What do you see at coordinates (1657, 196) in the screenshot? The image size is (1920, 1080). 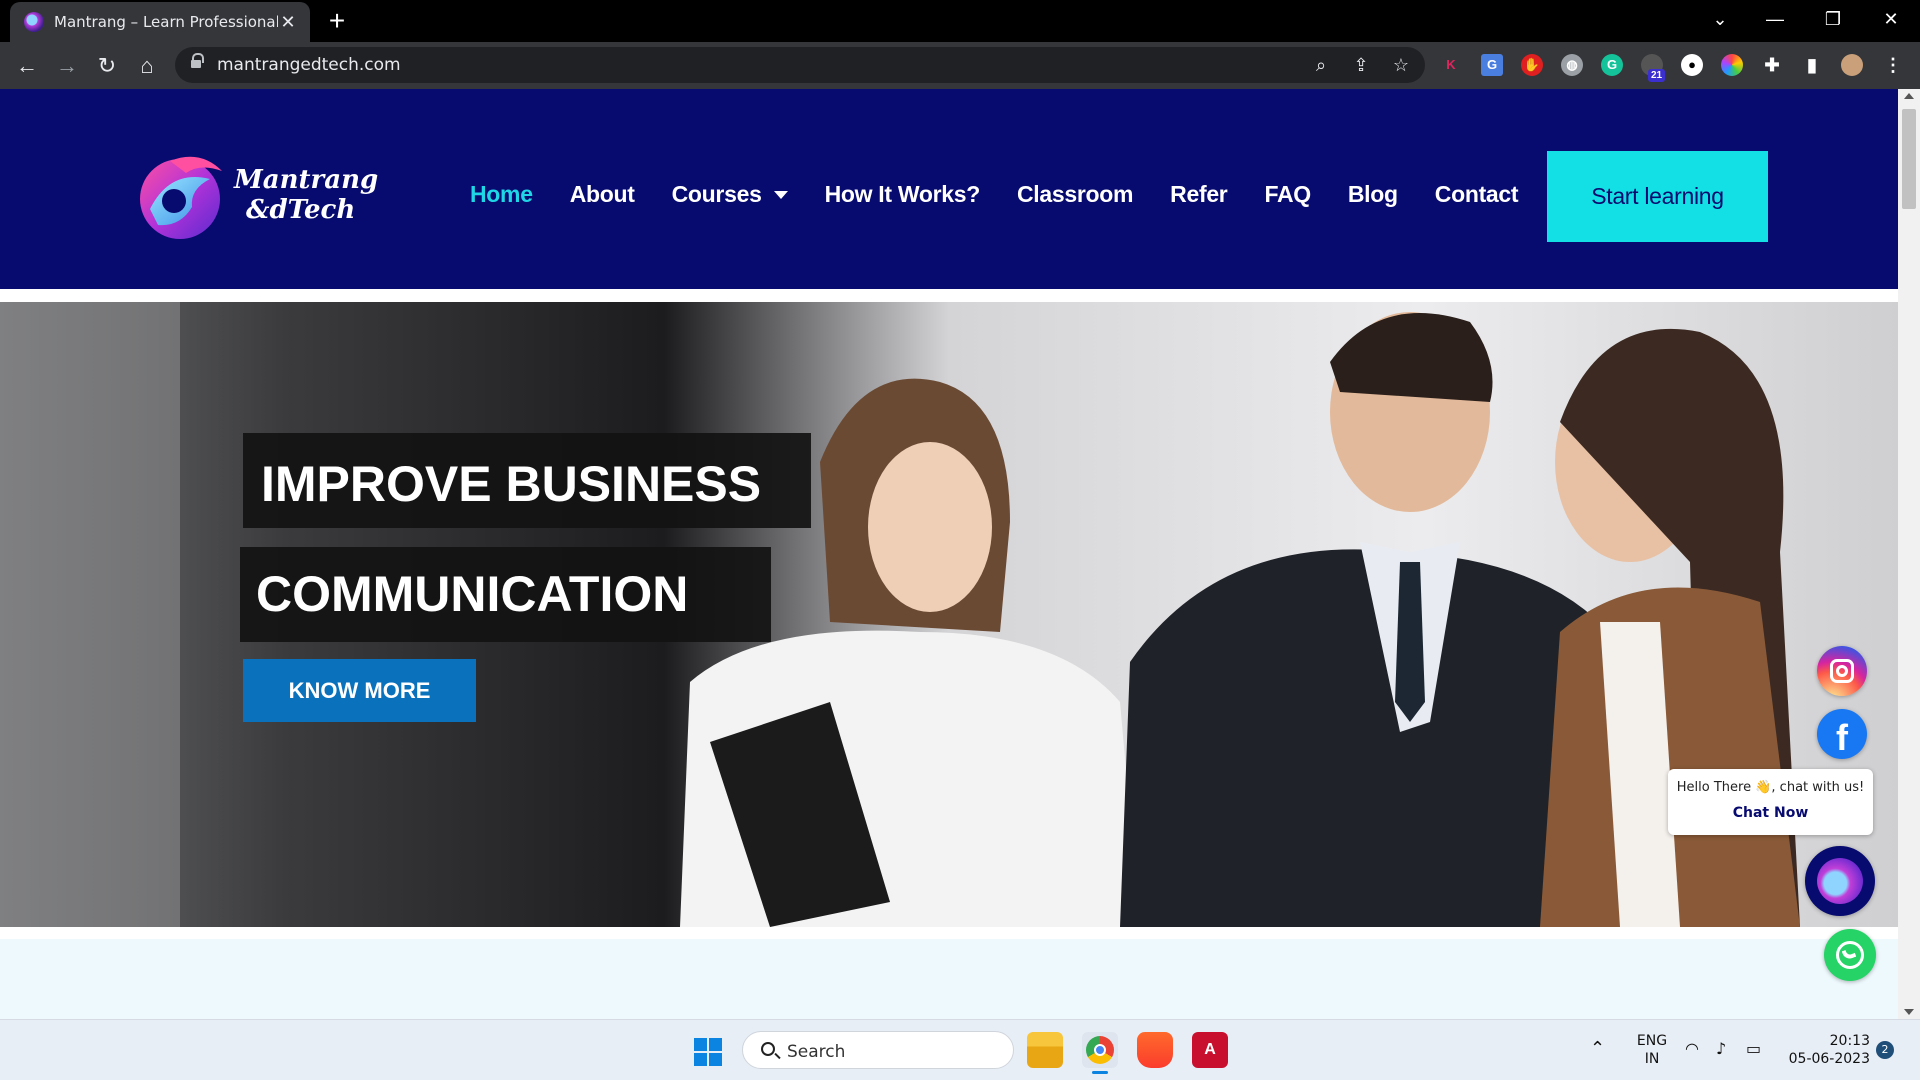 I see `start-learning-button: Start learning` at bounding box center [1657, 196].